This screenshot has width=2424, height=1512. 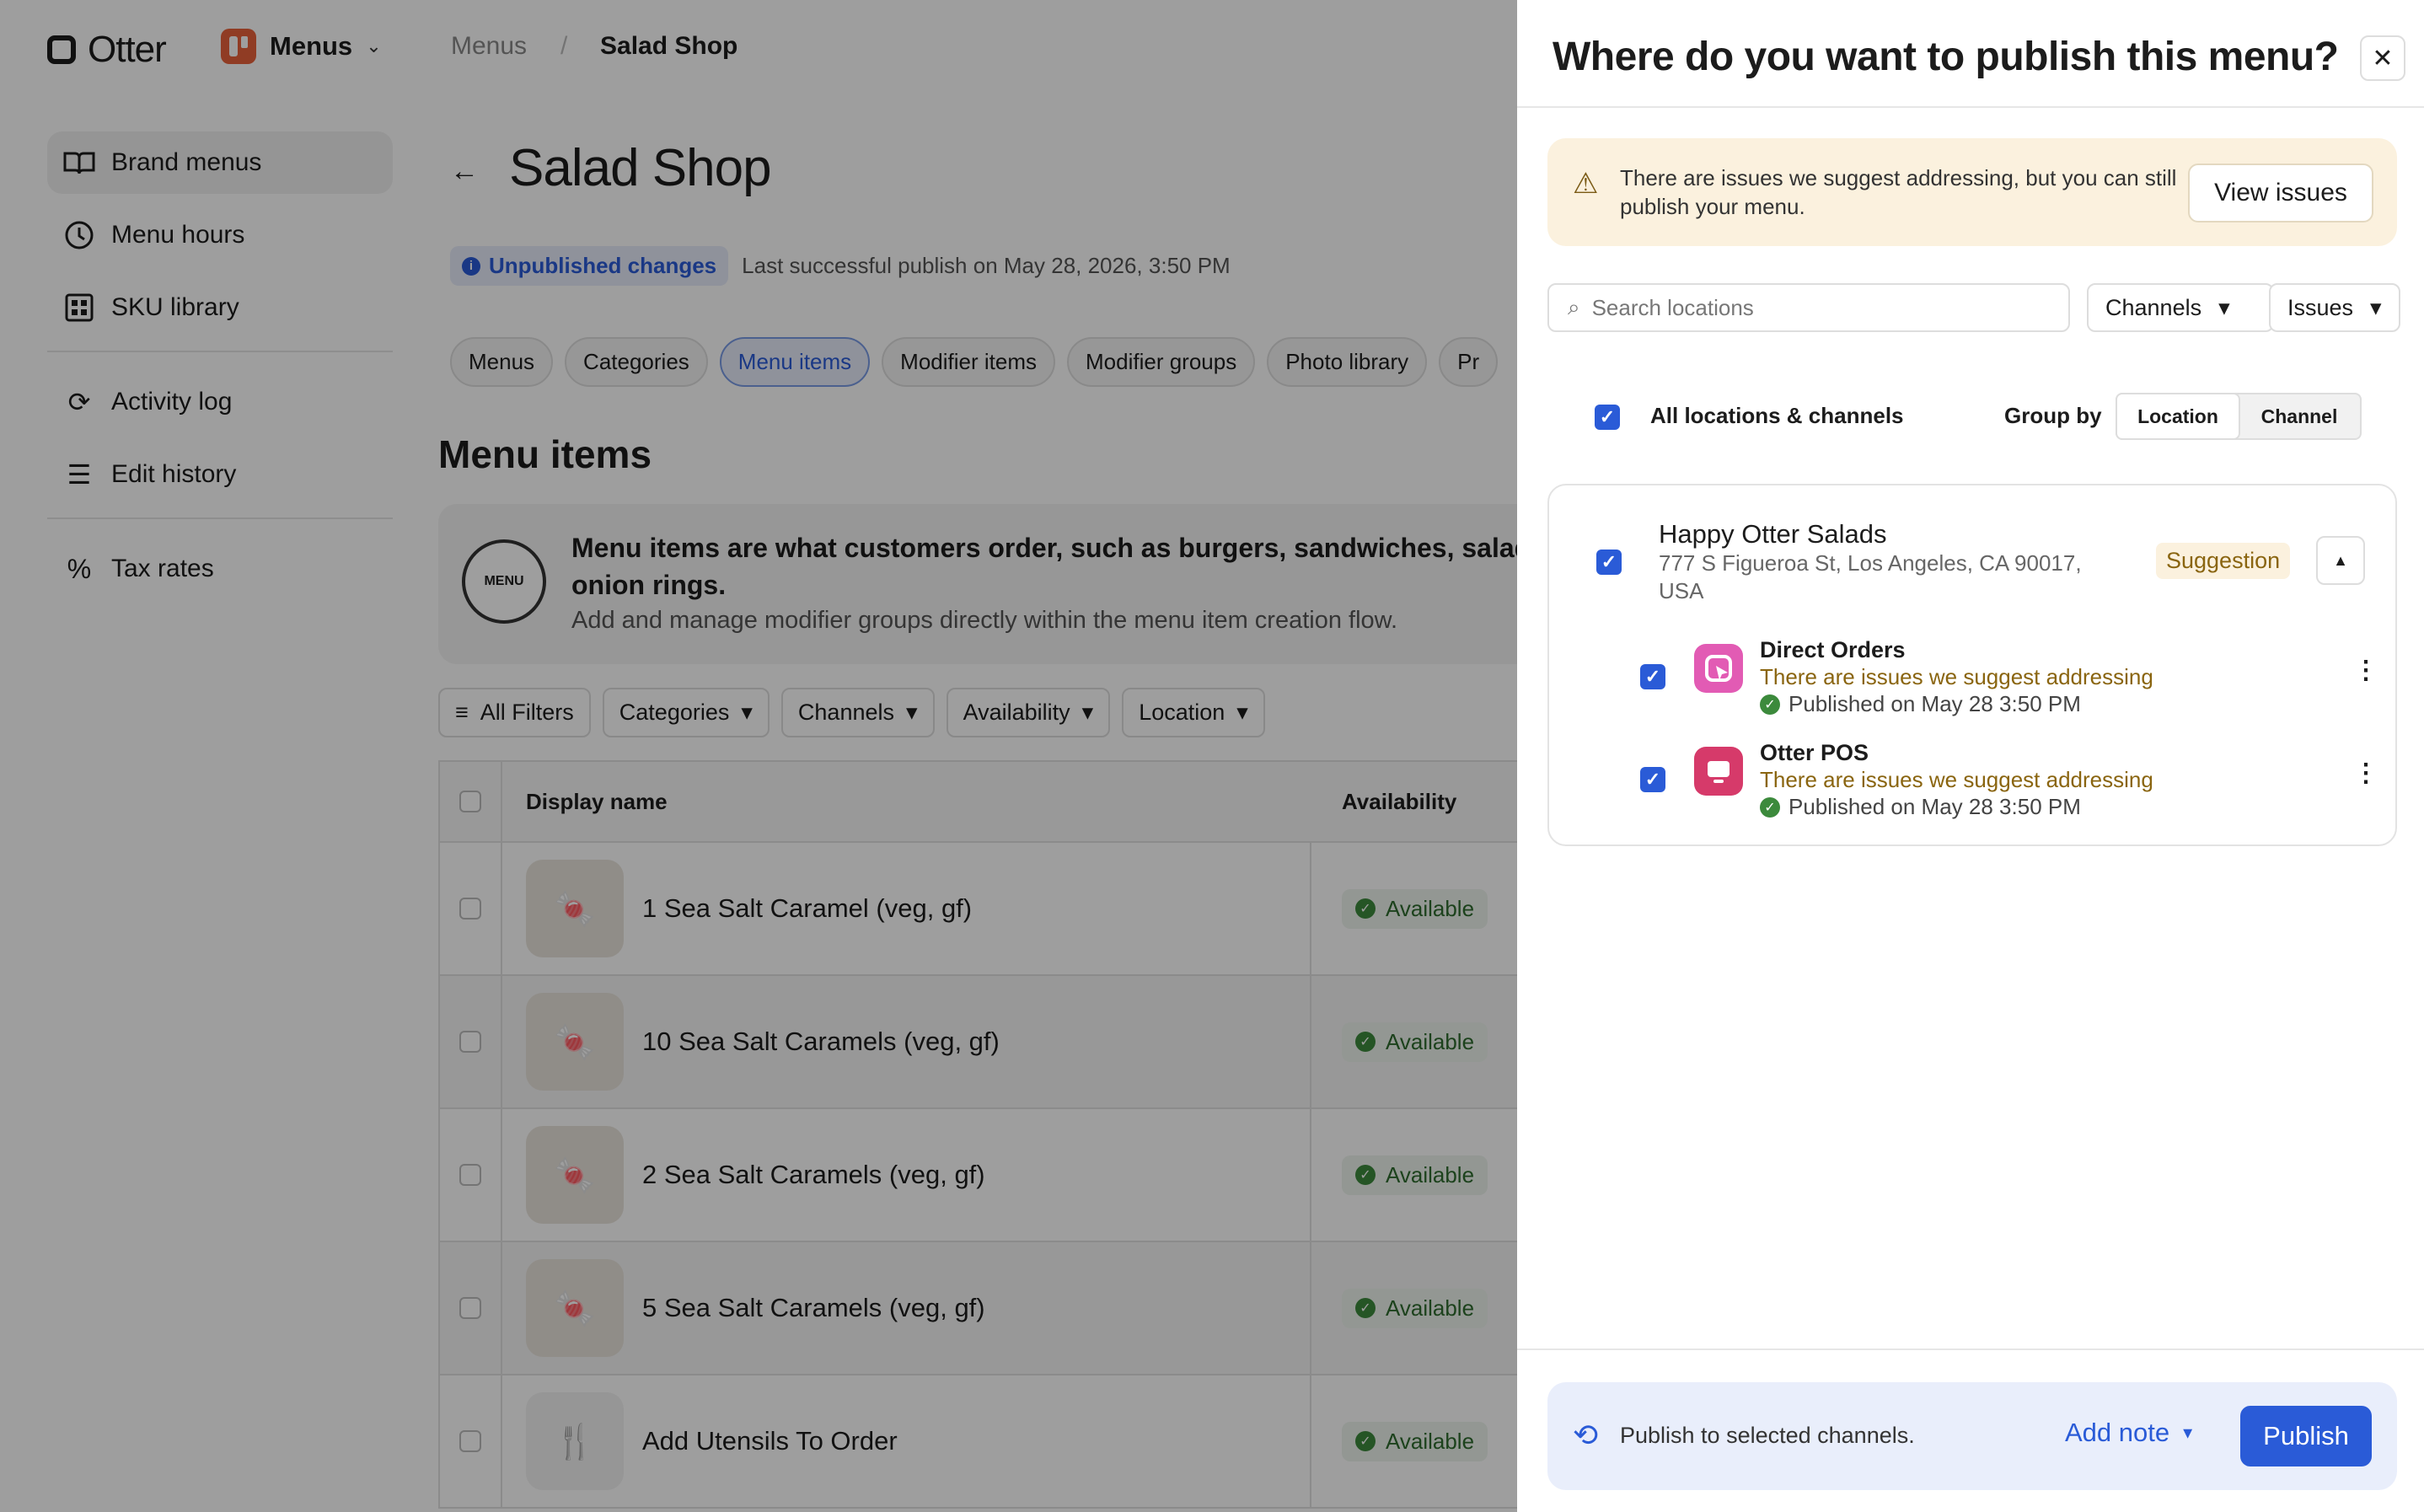 What do you see at coordinates (1719, 771) in the screenshot?
I see `otter-pos-icon` at bounding box center [1719, 771].